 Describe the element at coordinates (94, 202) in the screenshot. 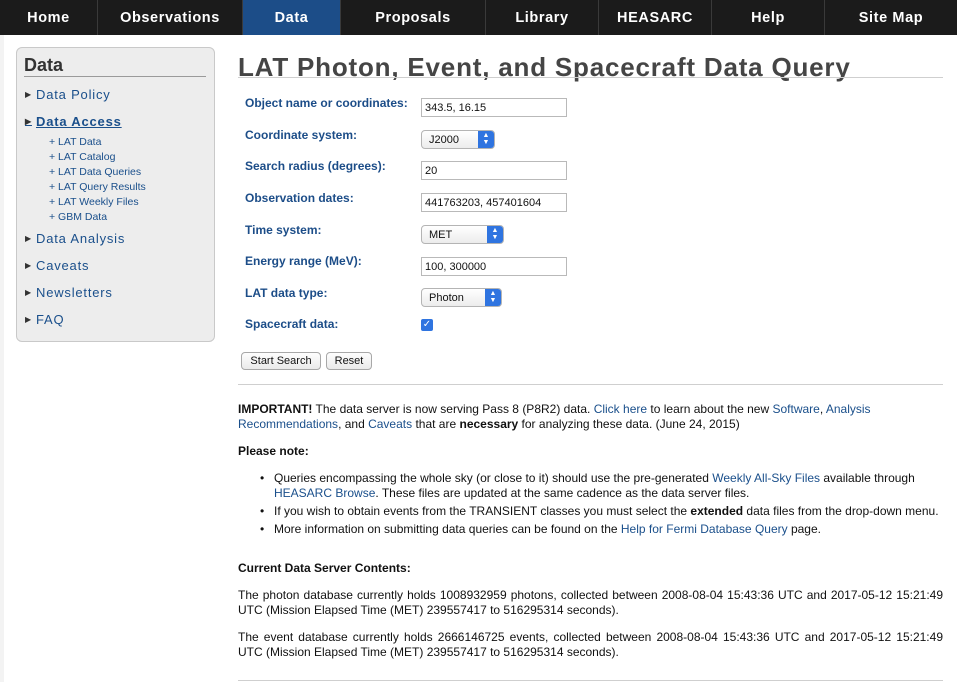

I see `sidebar-sub-lat-weekly-files: + LAT Weekly Files` at that location.